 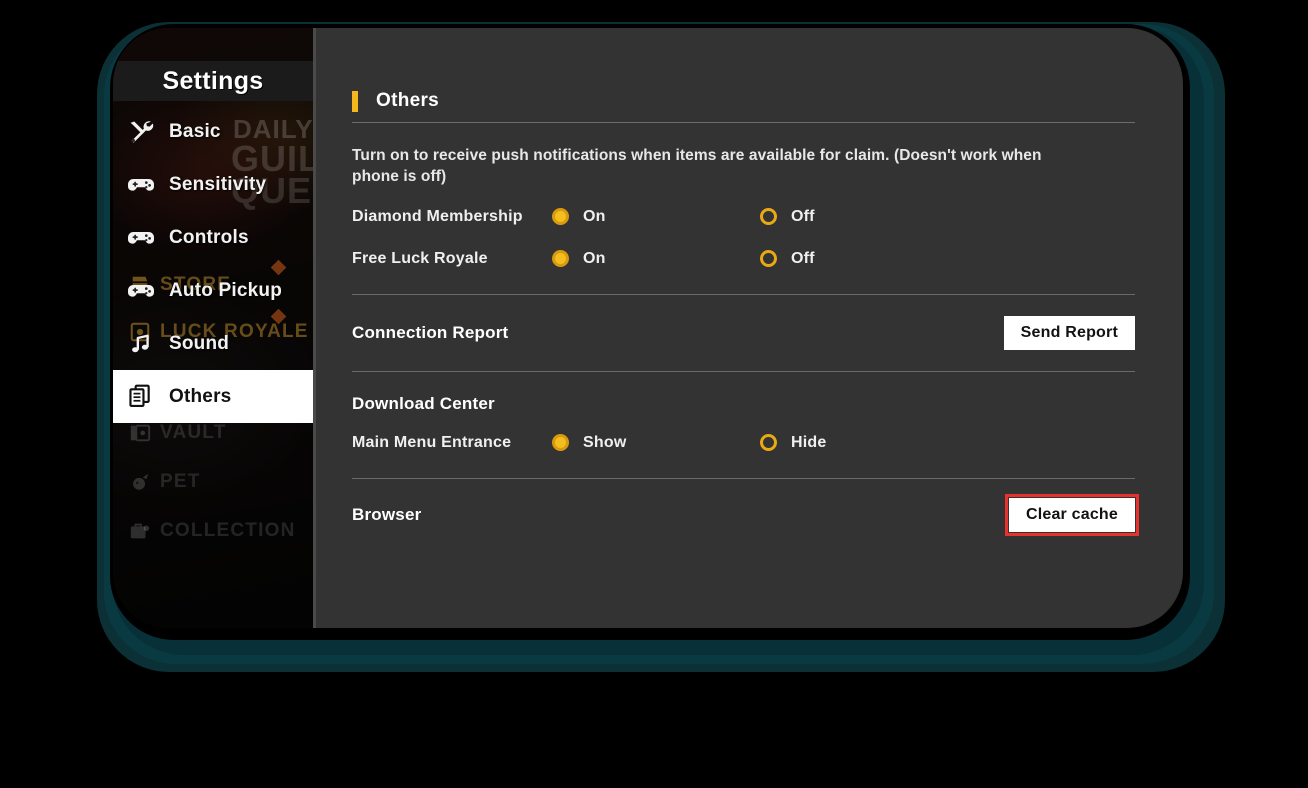 I want to click on clear-cache-button: Clear cache, so click(x=1071, y=514).